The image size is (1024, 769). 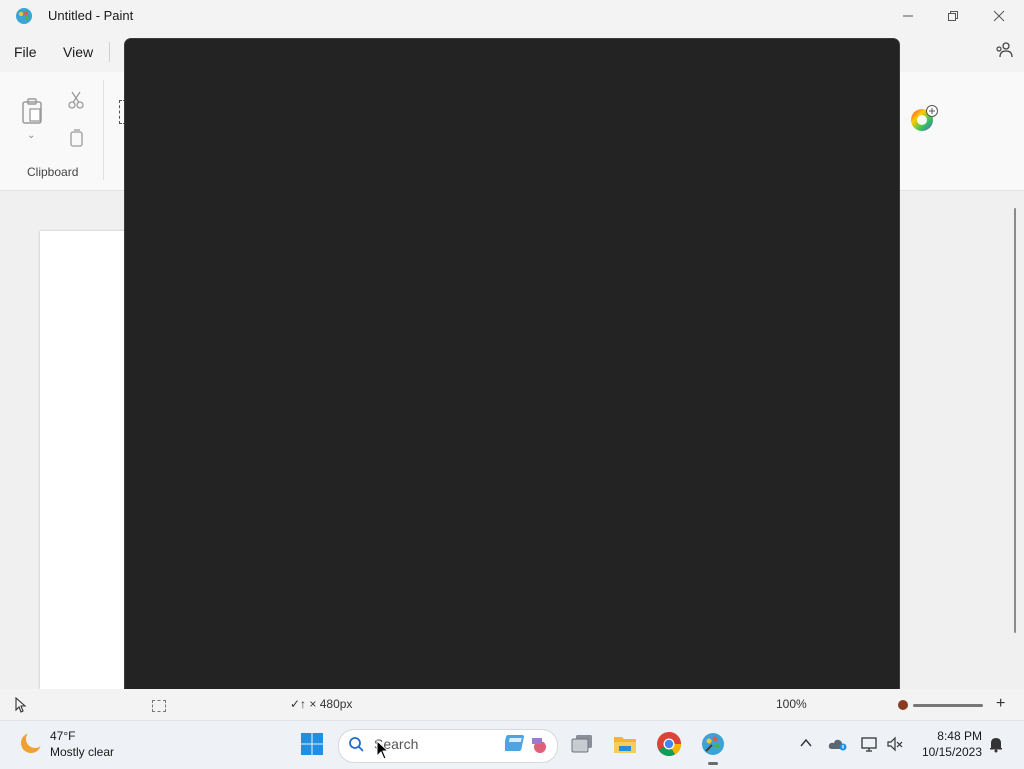 What do you see at coordinates (76, 100) in the screenshot?
I see `cut-icon` at bounding box center [76, 100].